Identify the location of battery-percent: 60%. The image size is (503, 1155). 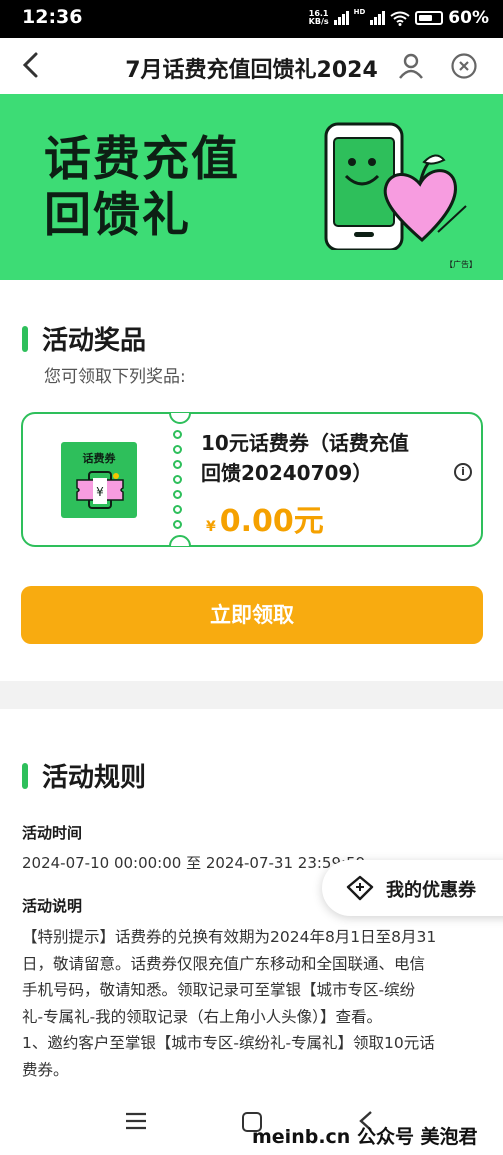
(468, 18).